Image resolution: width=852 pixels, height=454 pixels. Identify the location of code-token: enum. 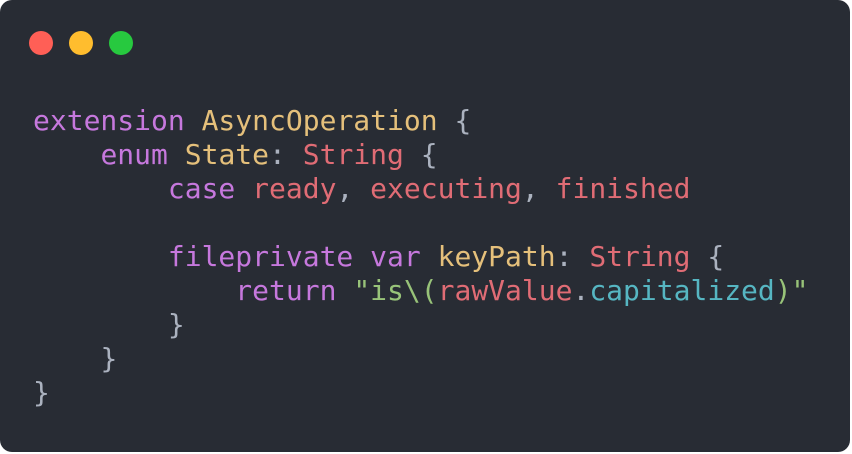
(134, 154).